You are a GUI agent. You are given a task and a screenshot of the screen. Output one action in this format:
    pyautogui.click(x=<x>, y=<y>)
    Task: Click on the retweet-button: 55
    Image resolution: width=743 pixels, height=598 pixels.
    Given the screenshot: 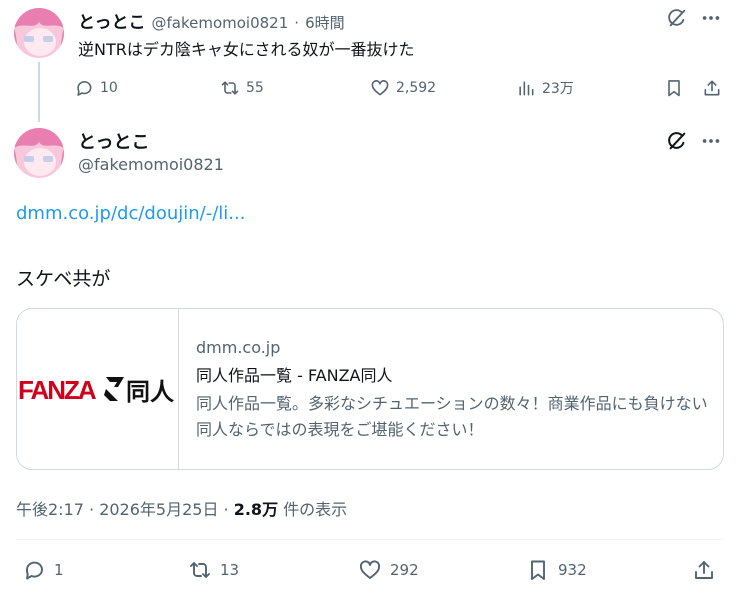 What is the action you would take?
    pyautogui.click(x=242, y=88)
    